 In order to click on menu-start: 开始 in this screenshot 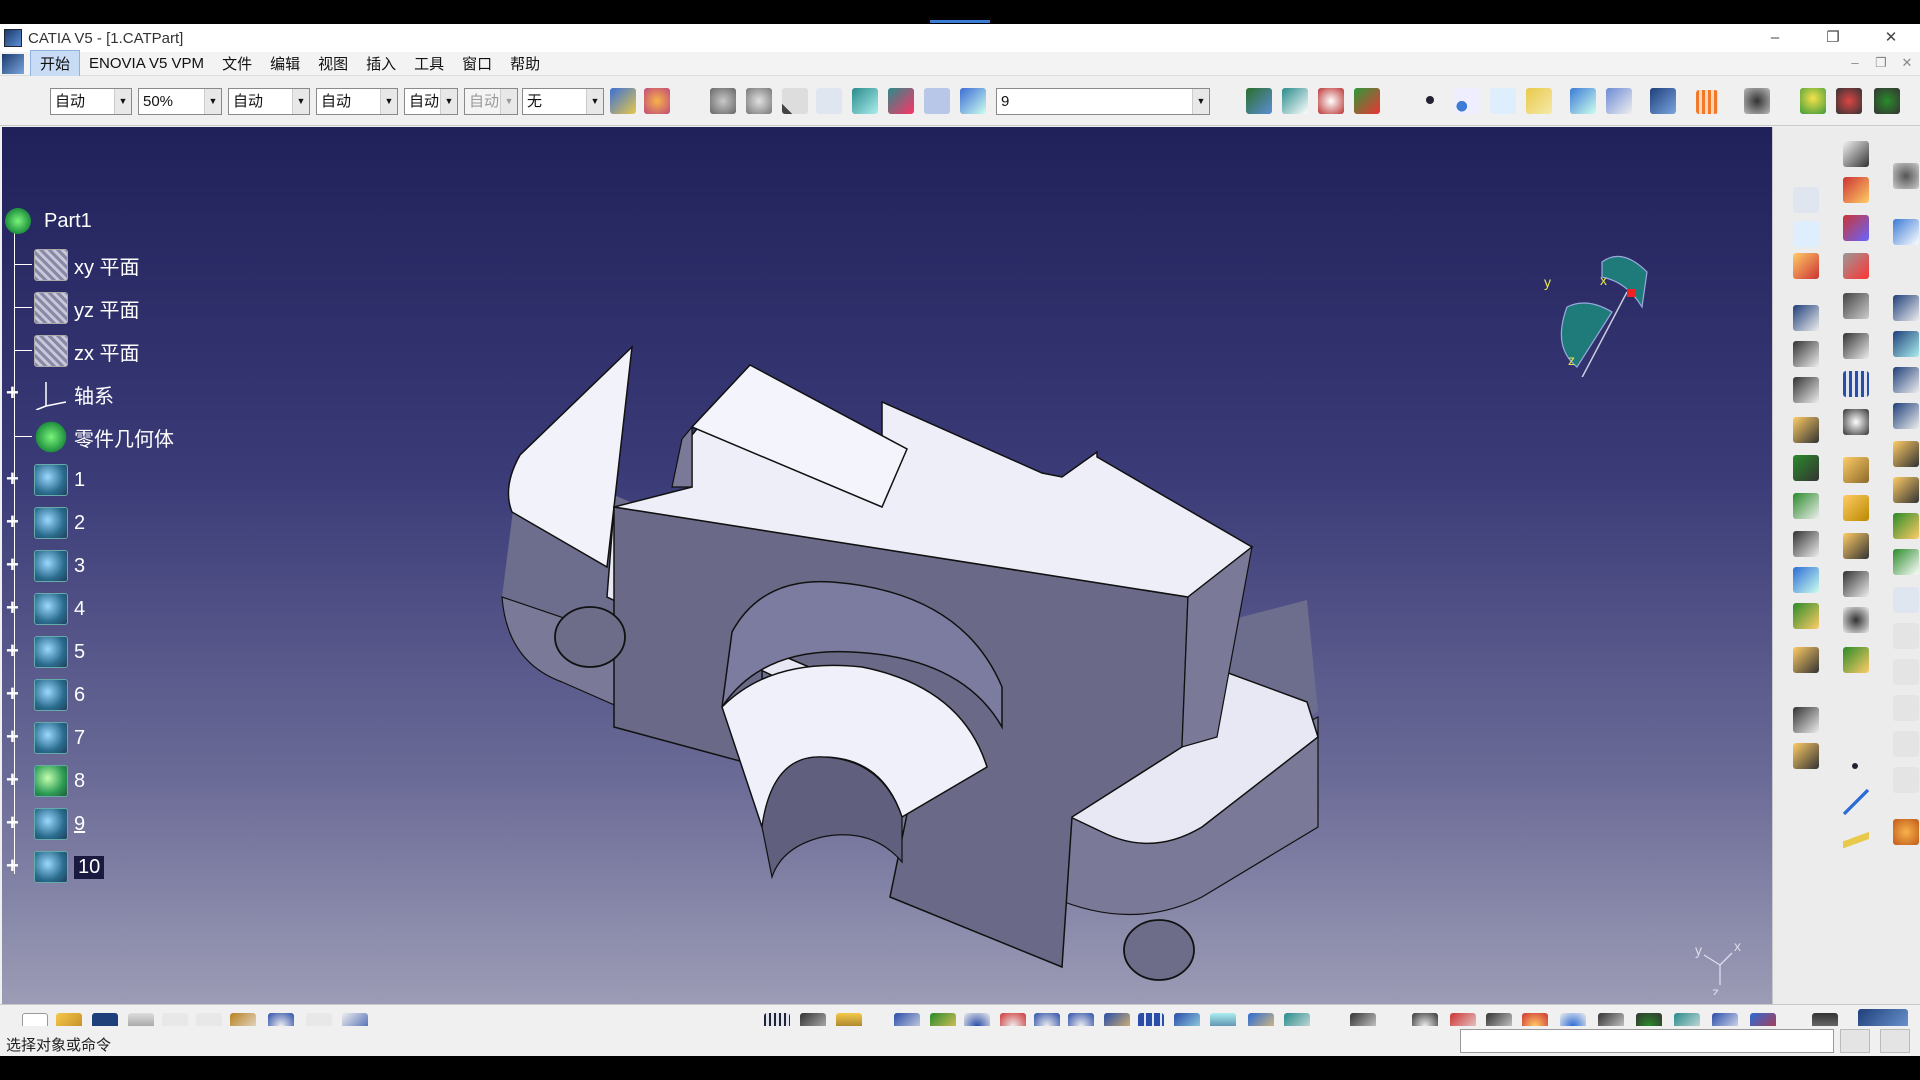, I will do `click(55, 63)`.